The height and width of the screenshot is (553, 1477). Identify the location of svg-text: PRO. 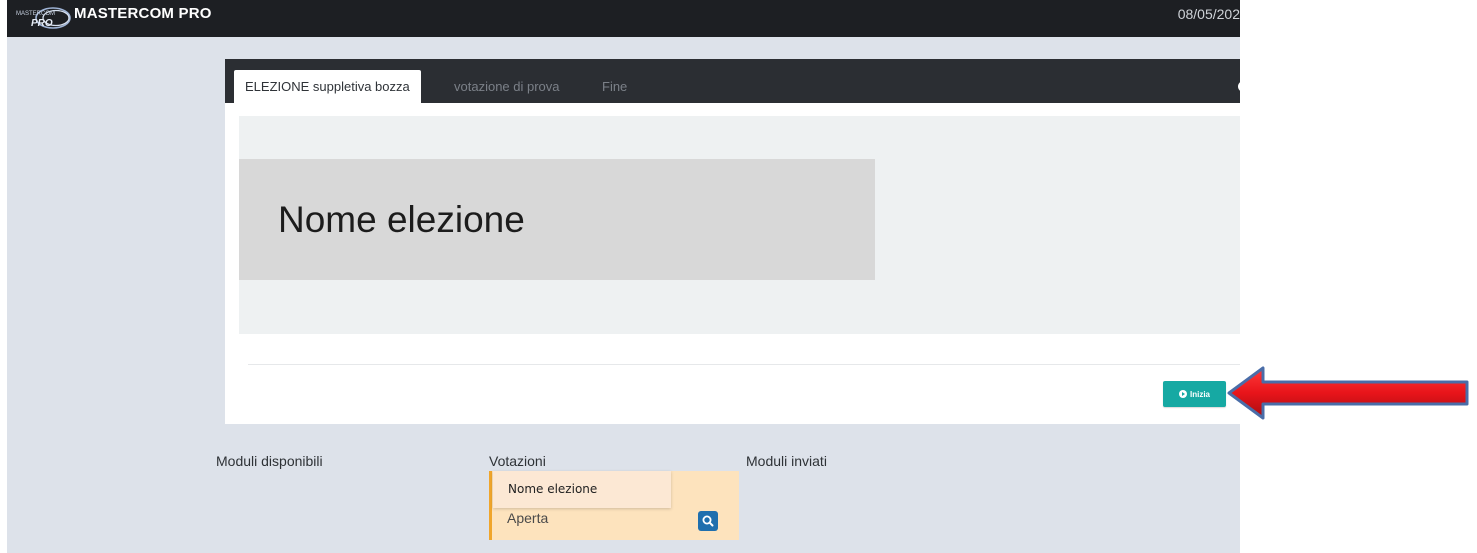
(42, 23).